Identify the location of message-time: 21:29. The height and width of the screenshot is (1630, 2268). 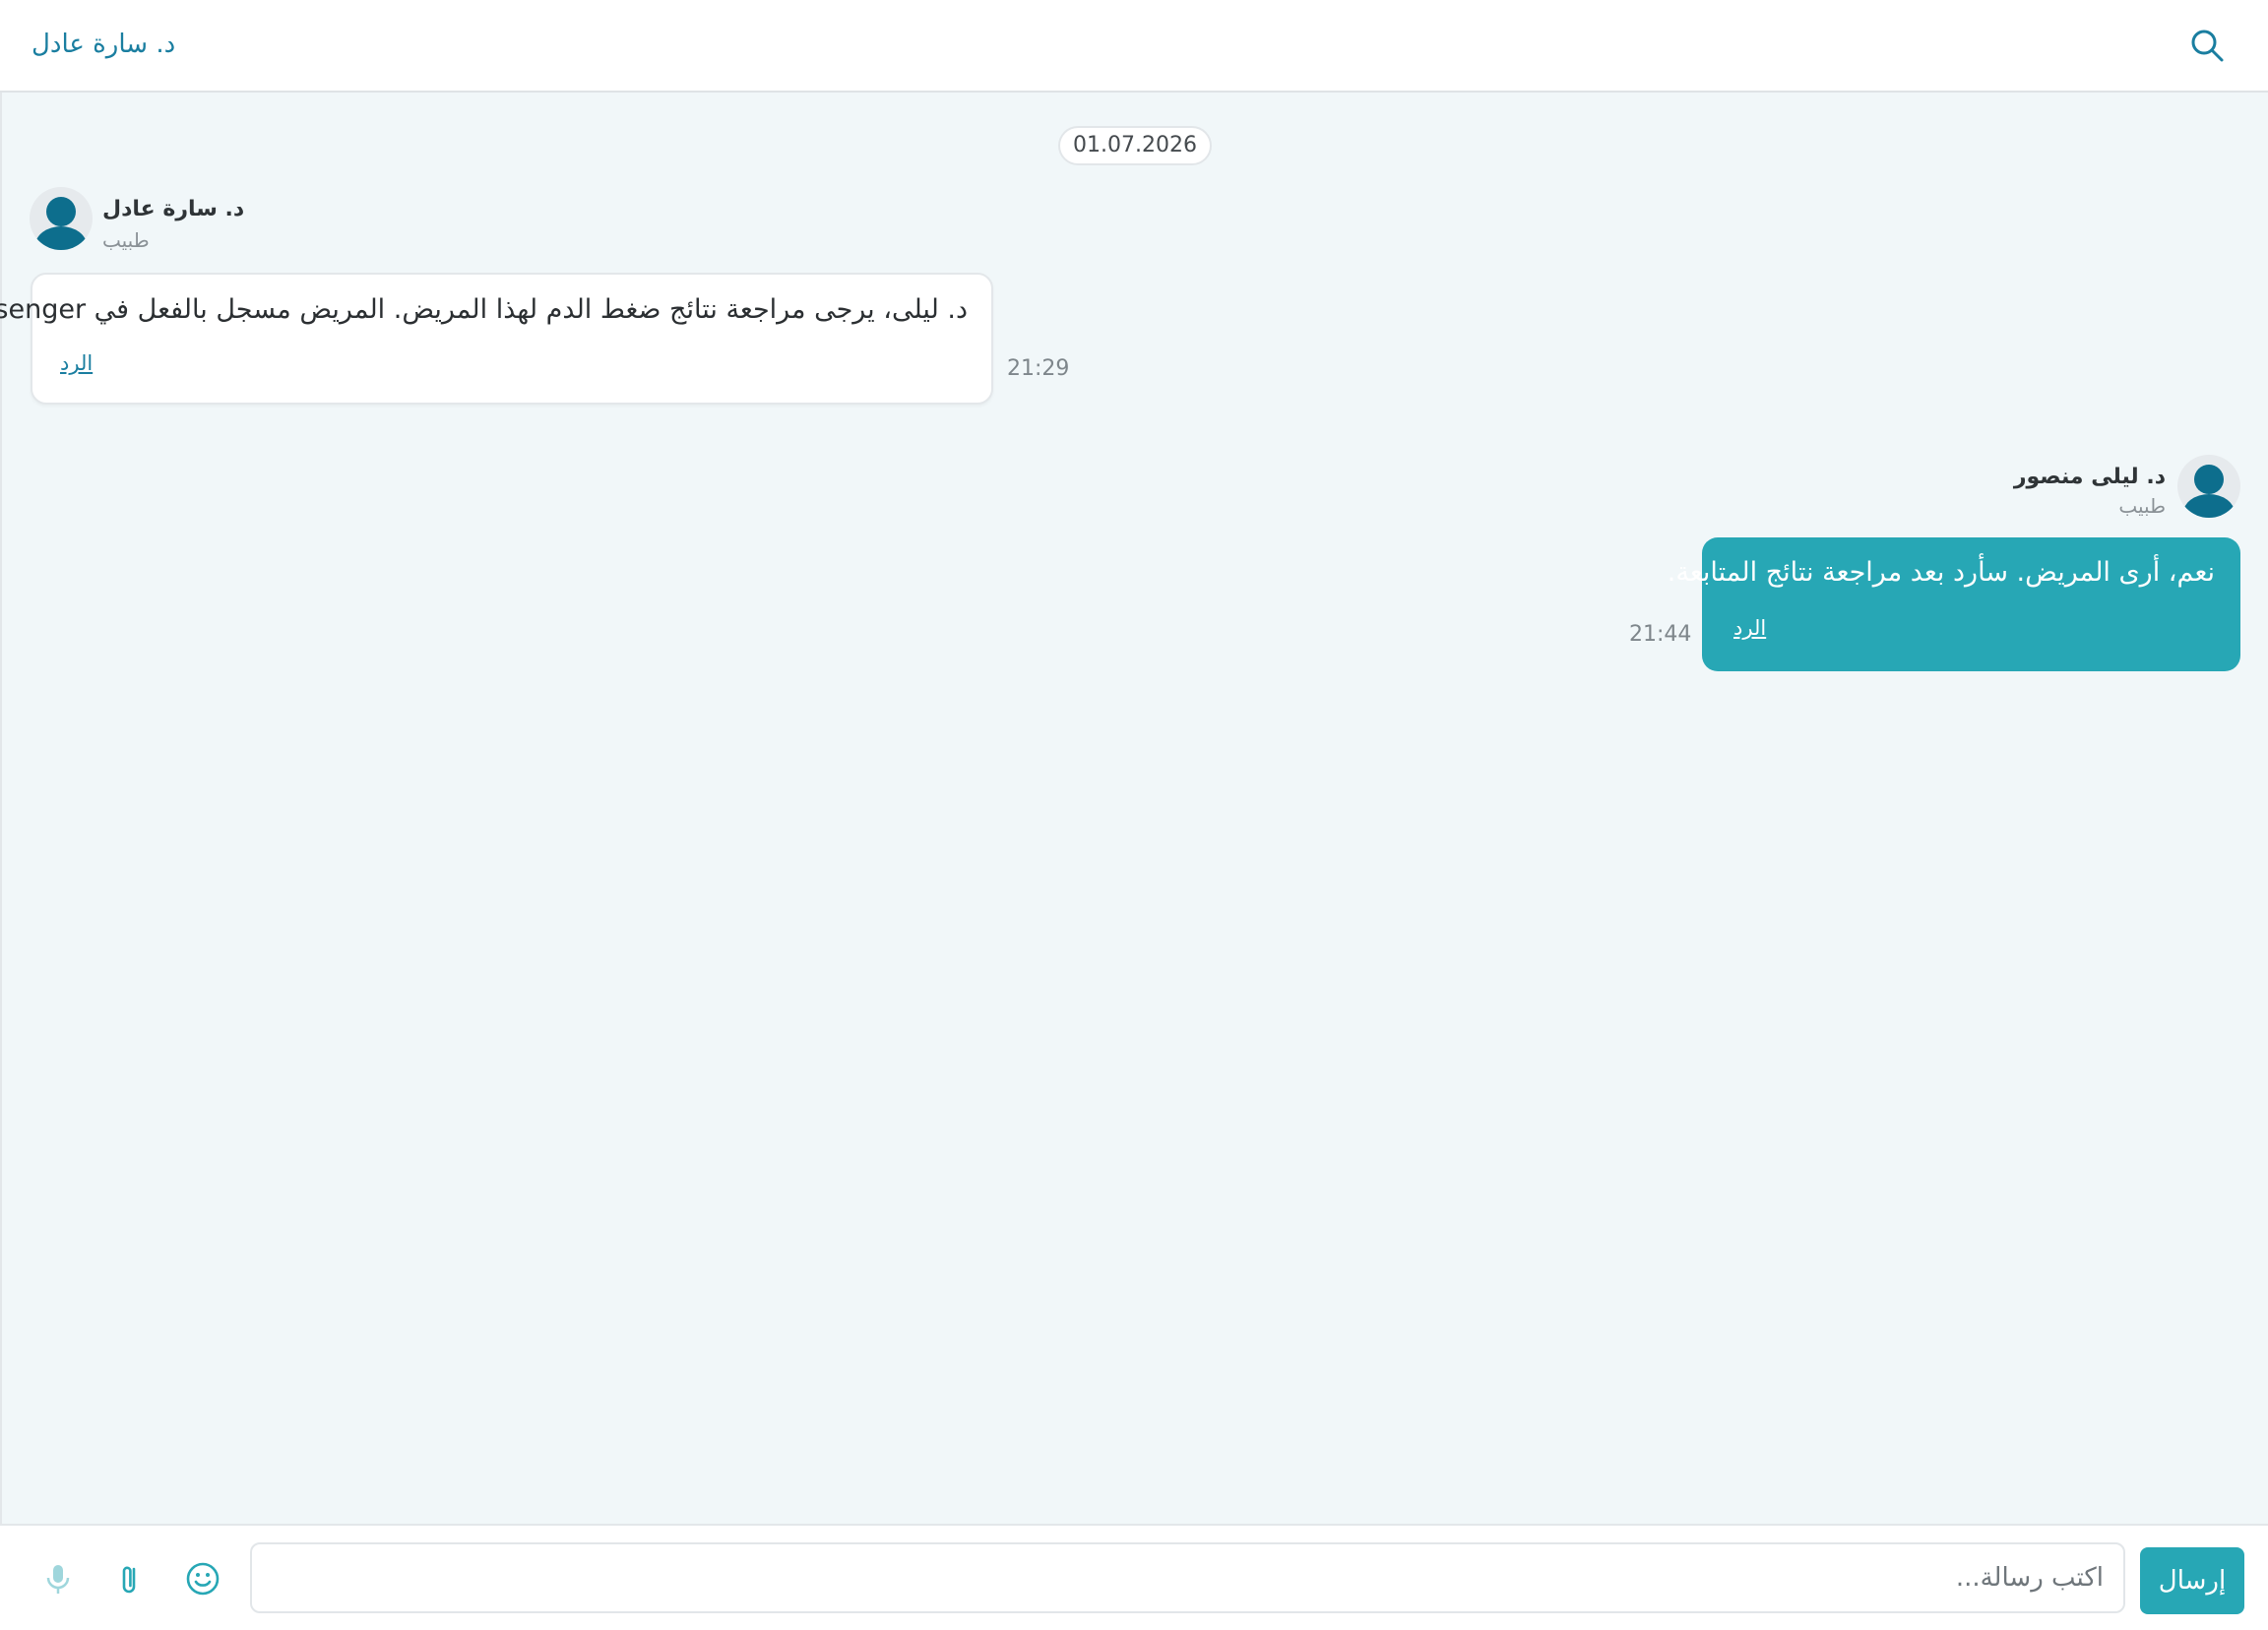
(1038, 368).